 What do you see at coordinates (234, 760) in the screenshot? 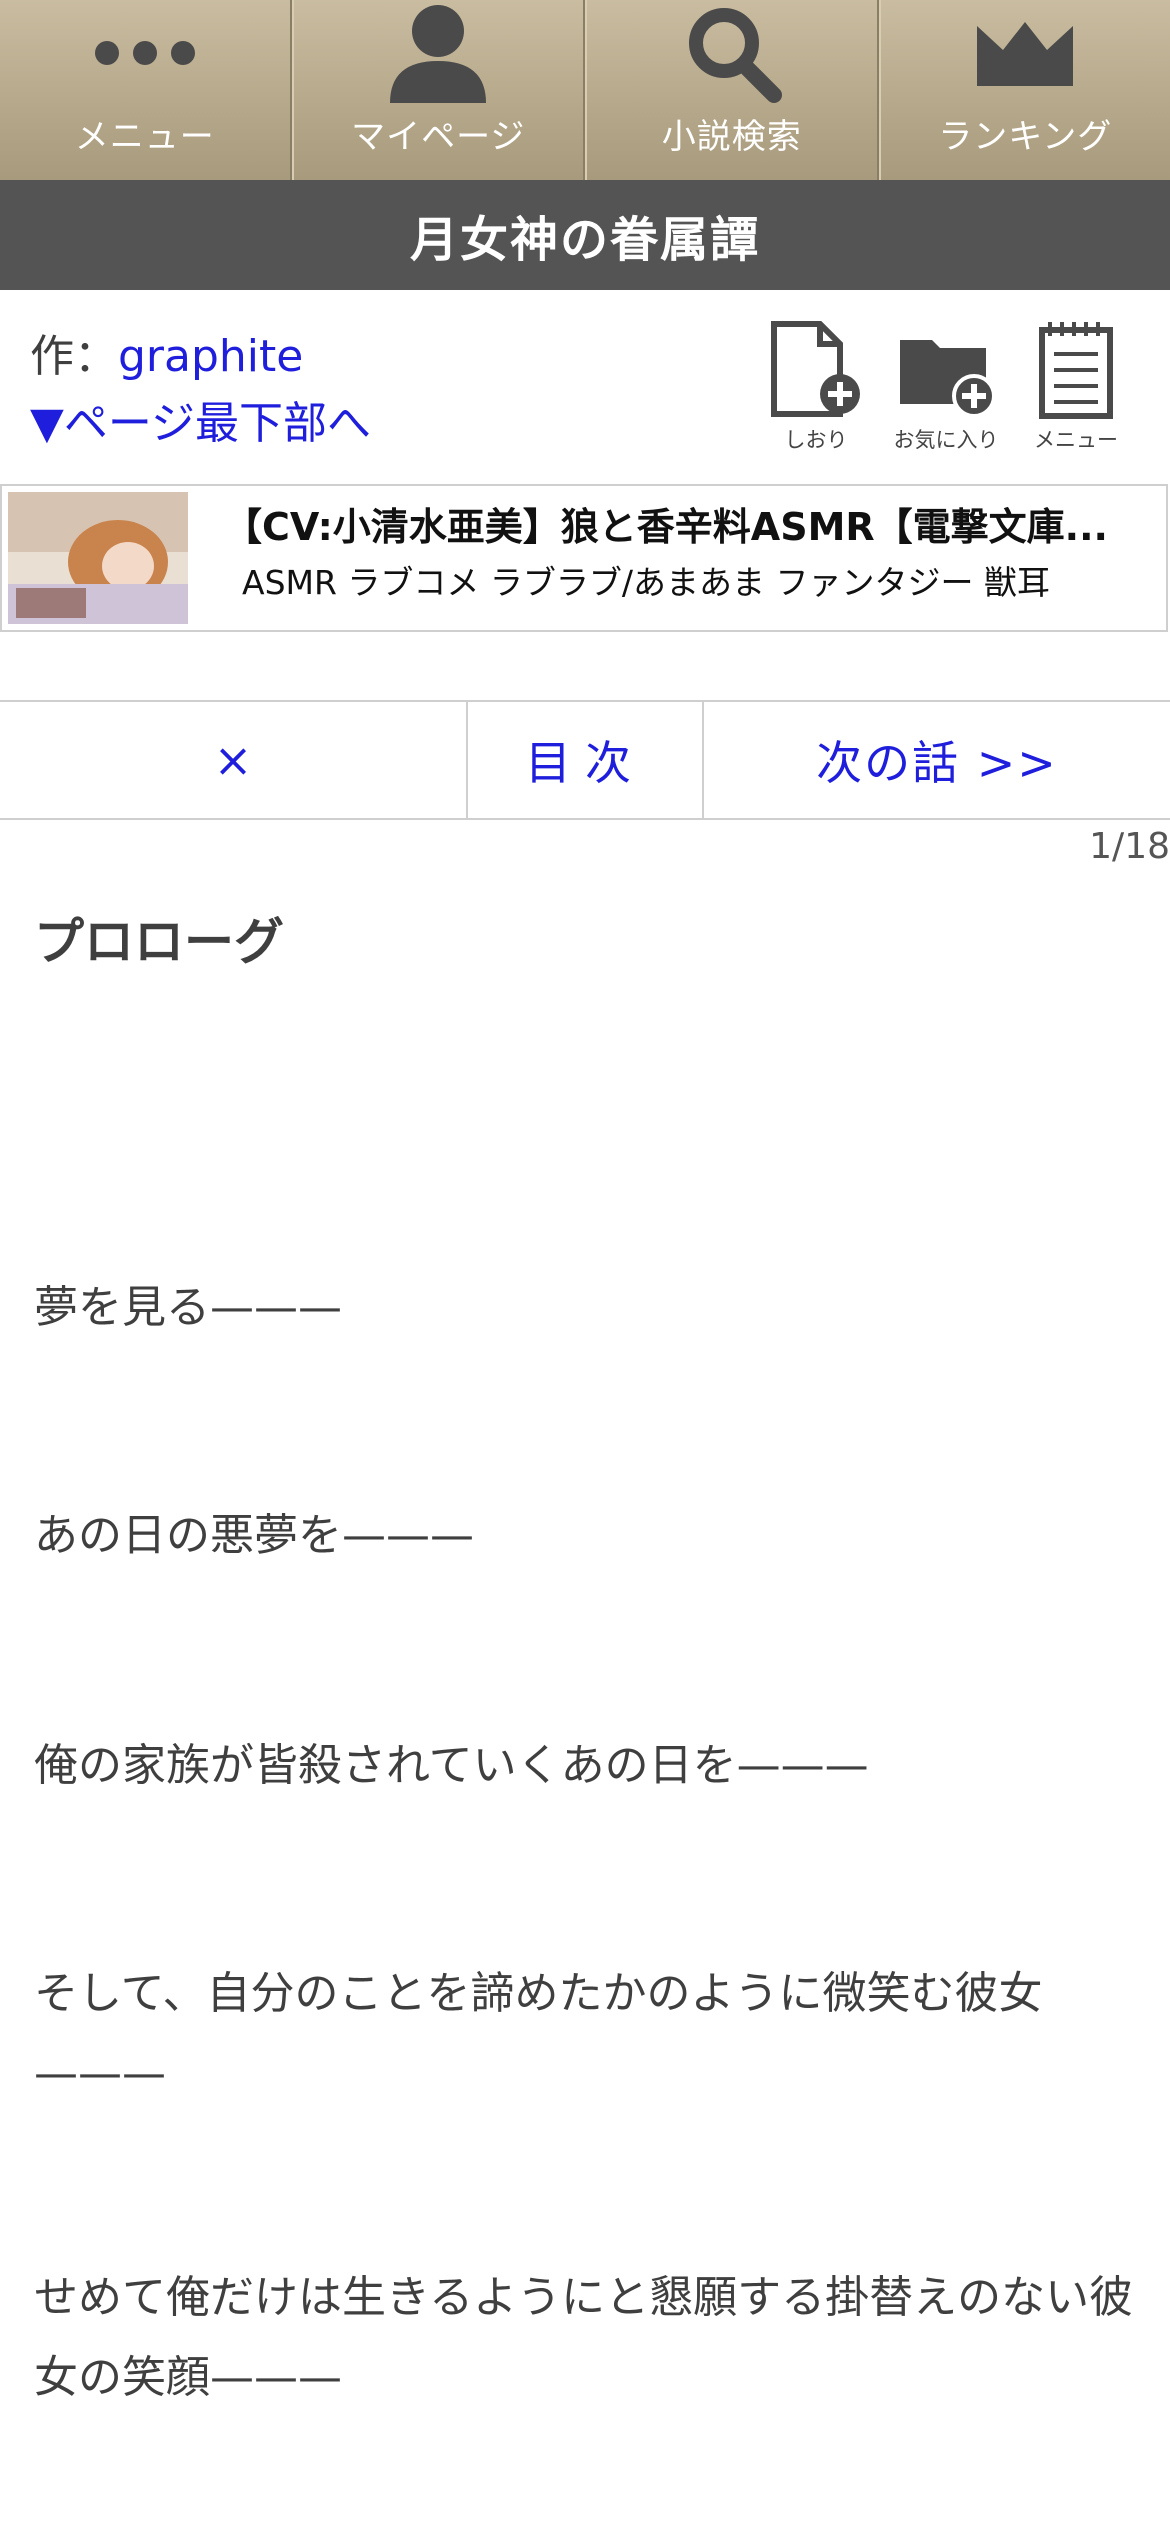
I see `close-button: ×` at bounding box center [234, 760].